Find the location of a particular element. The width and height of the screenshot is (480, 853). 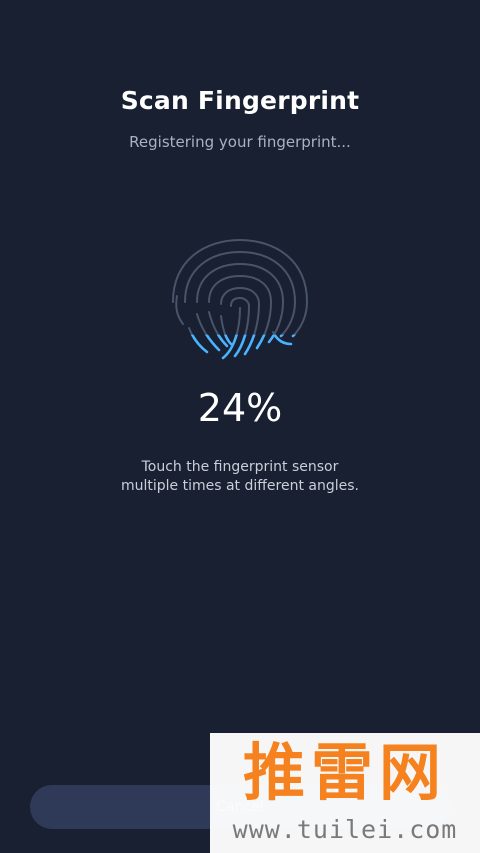

instructions-line-1: Touch the fingerprint sensor is located at coordinates (240, 467).